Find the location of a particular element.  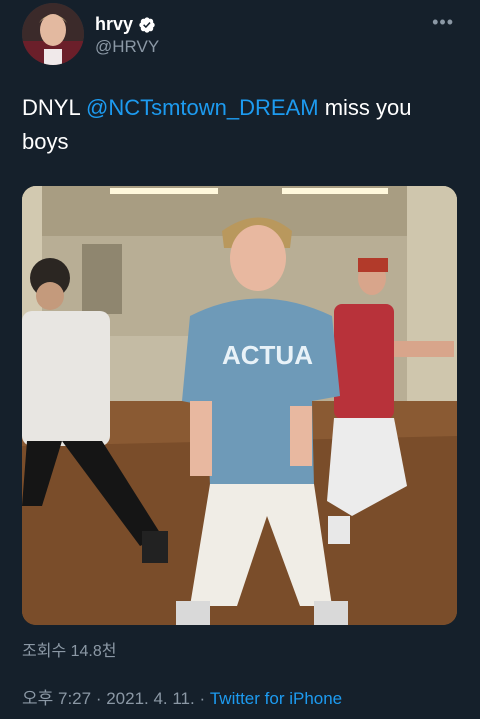

tweet-date: 2021. 4. 11. is located at coordinates (150, 698).